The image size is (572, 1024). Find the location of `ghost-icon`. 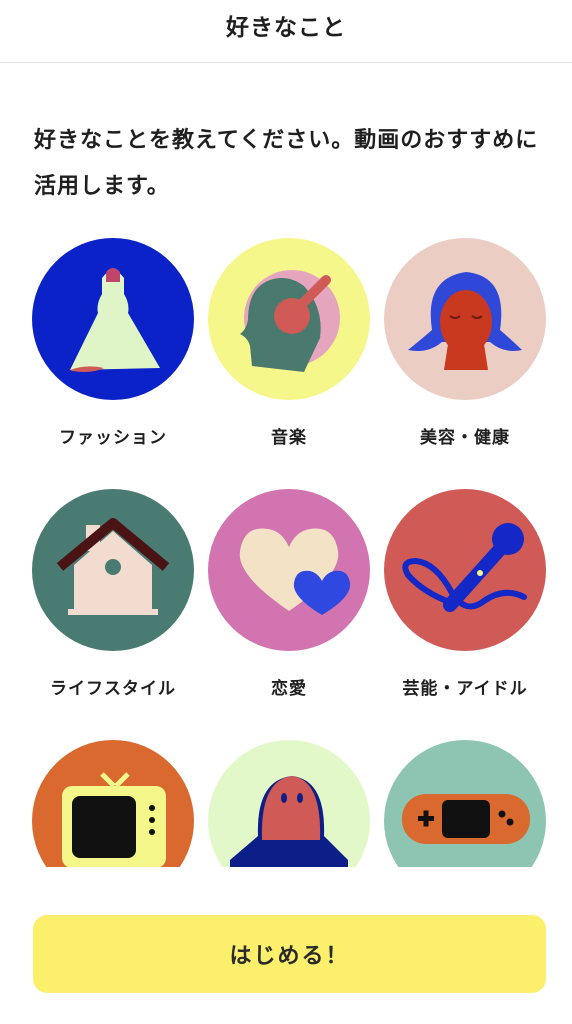

ghost-icon is located at coordinates (289, 803).